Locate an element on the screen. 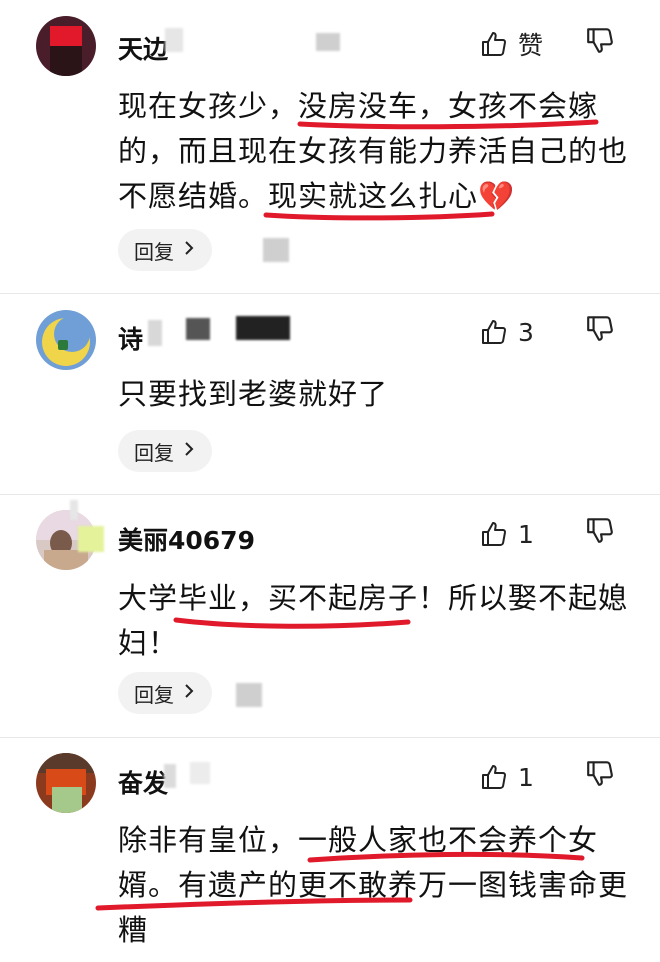 This screenshot has height=962, width=660. like-button: 3 is located at coordinates (507, 332).